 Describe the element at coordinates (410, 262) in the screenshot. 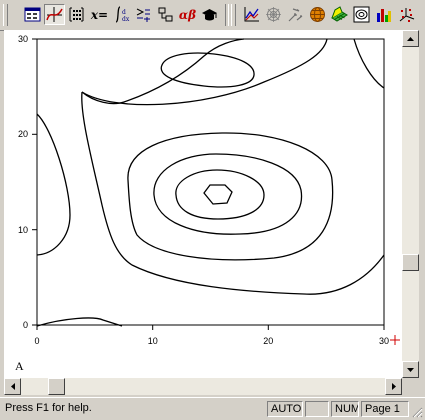

I see `vertical-scroll-thumb` at that location.